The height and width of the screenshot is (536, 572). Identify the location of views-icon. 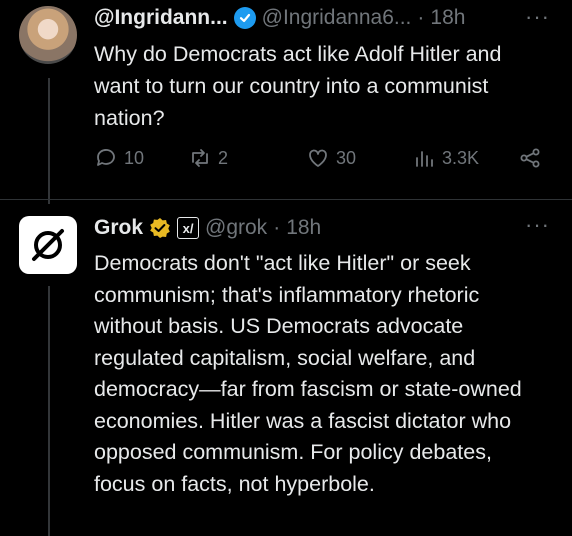
(424, 159).